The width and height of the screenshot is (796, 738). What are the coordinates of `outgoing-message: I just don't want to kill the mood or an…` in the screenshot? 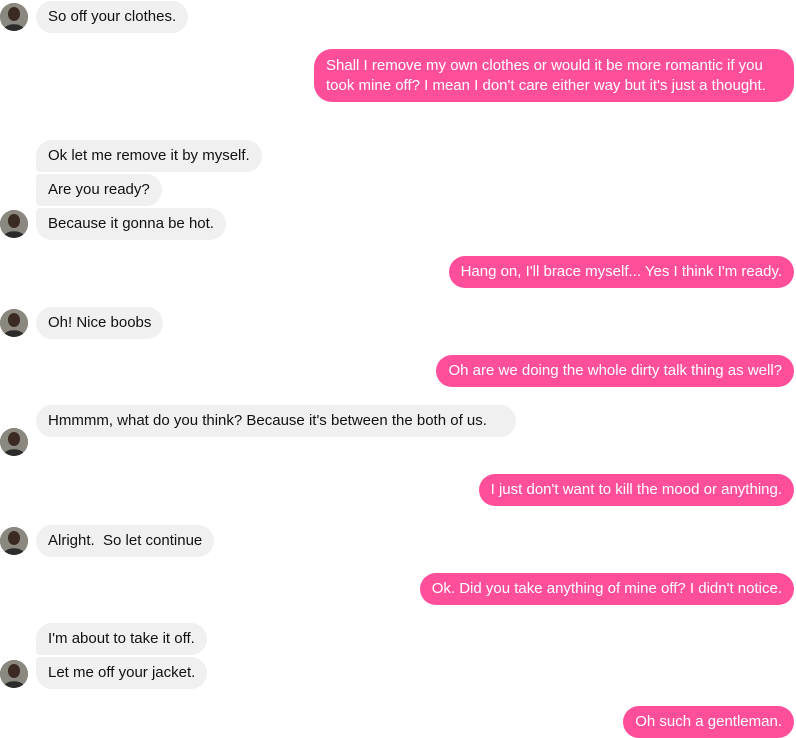 It's located at (636, 490).